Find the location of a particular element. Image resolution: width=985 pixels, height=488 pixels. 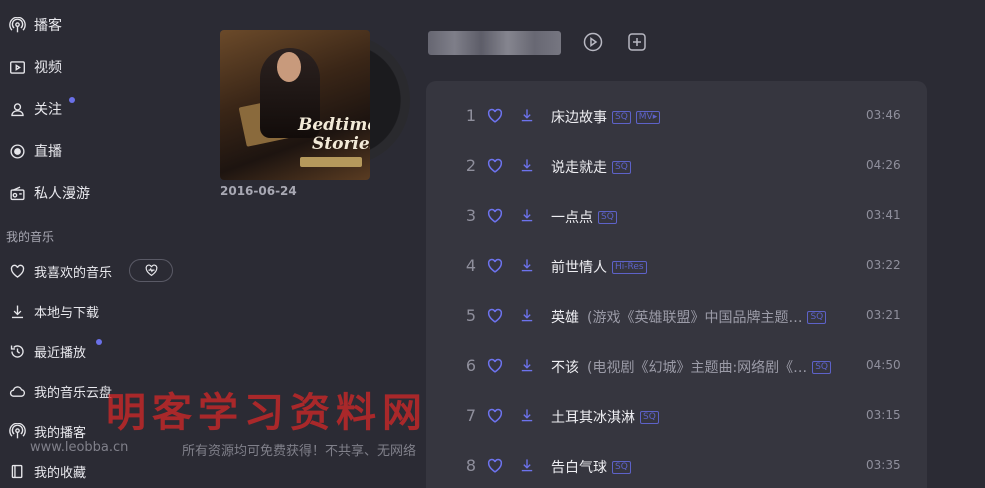

sidebar-item-label: 我的收藏 is located at coordinates (60, 473).